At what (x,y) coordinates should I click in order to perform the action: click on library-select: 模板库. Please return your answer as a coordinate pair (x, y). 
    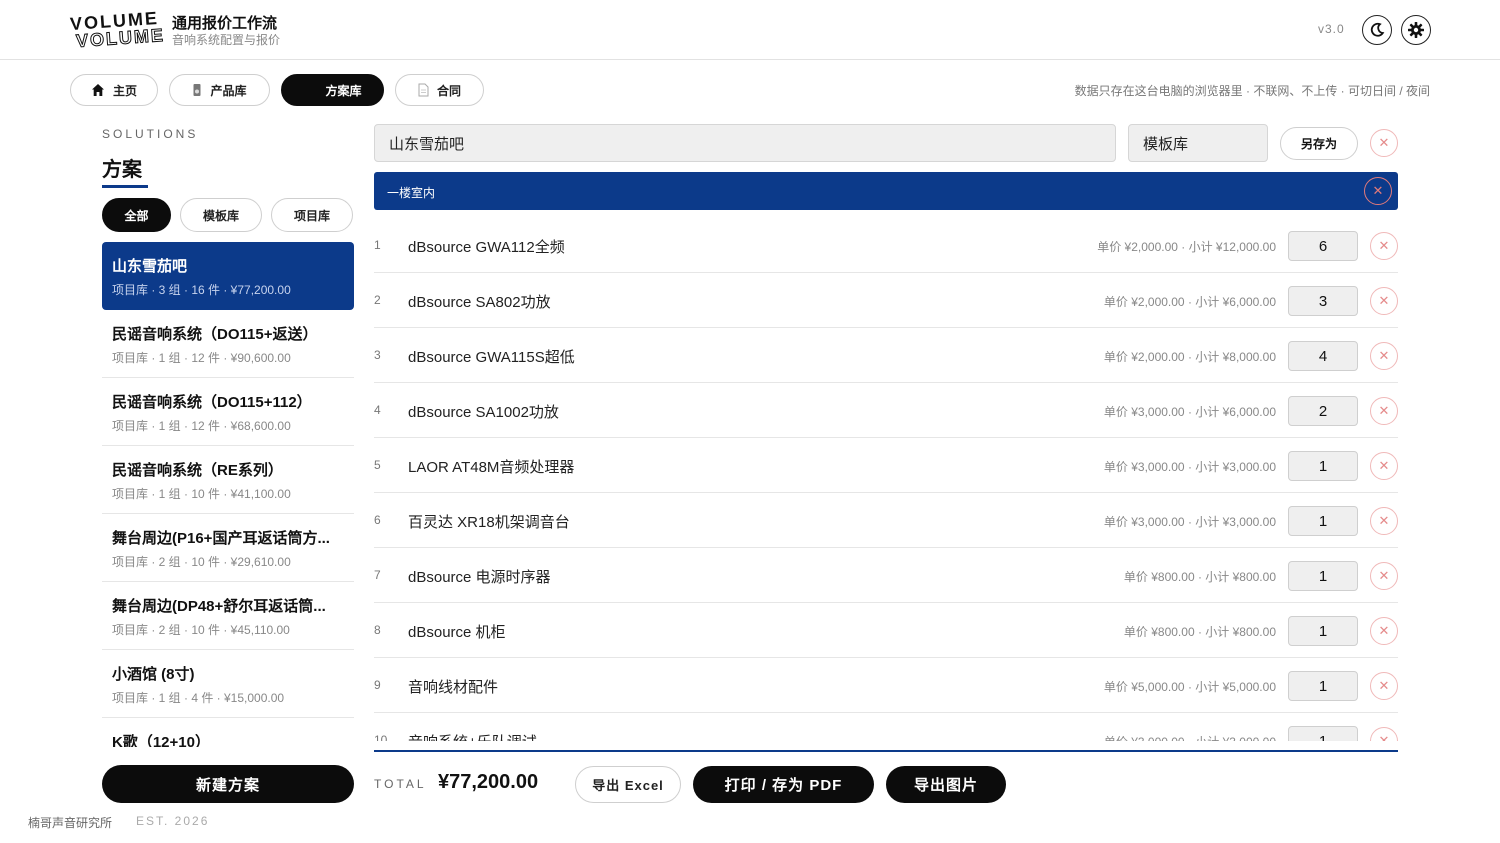
    Looking at the image, I should click on (1198, 143).